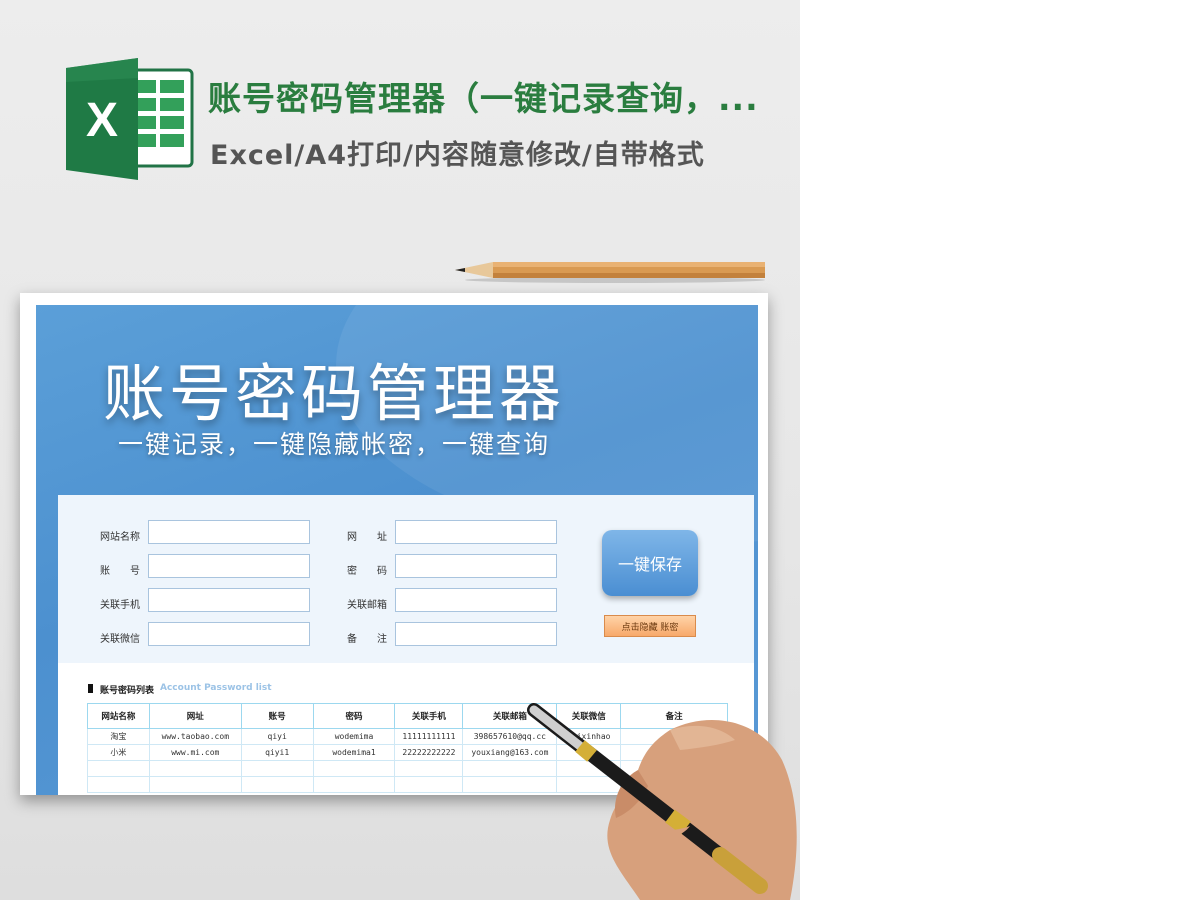 The height and width of the screenshot is (900, 1200). What do you see at coordinates (333, 393) in the screenshot?
I see `app-title: 账号密码管理器` at bounding box center [333, 393].